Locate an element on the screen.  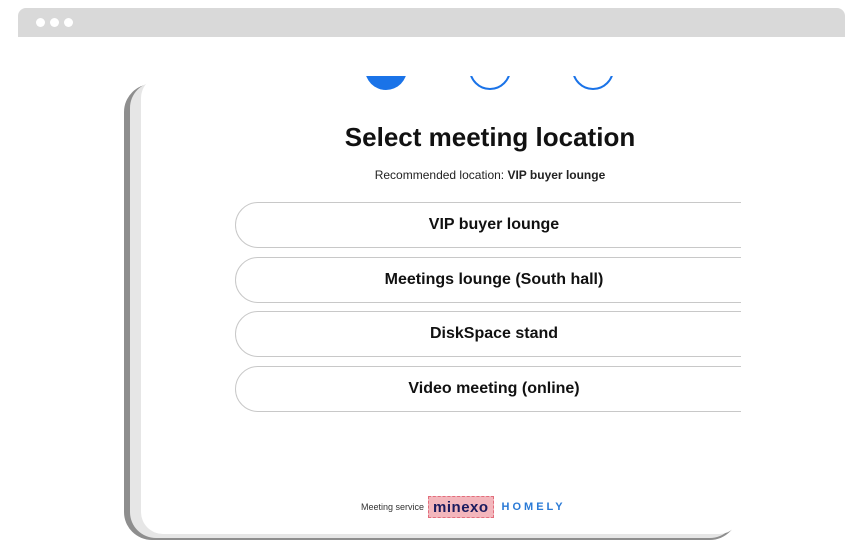
footer-label: Meeting service is located at coordinates (393, 507).